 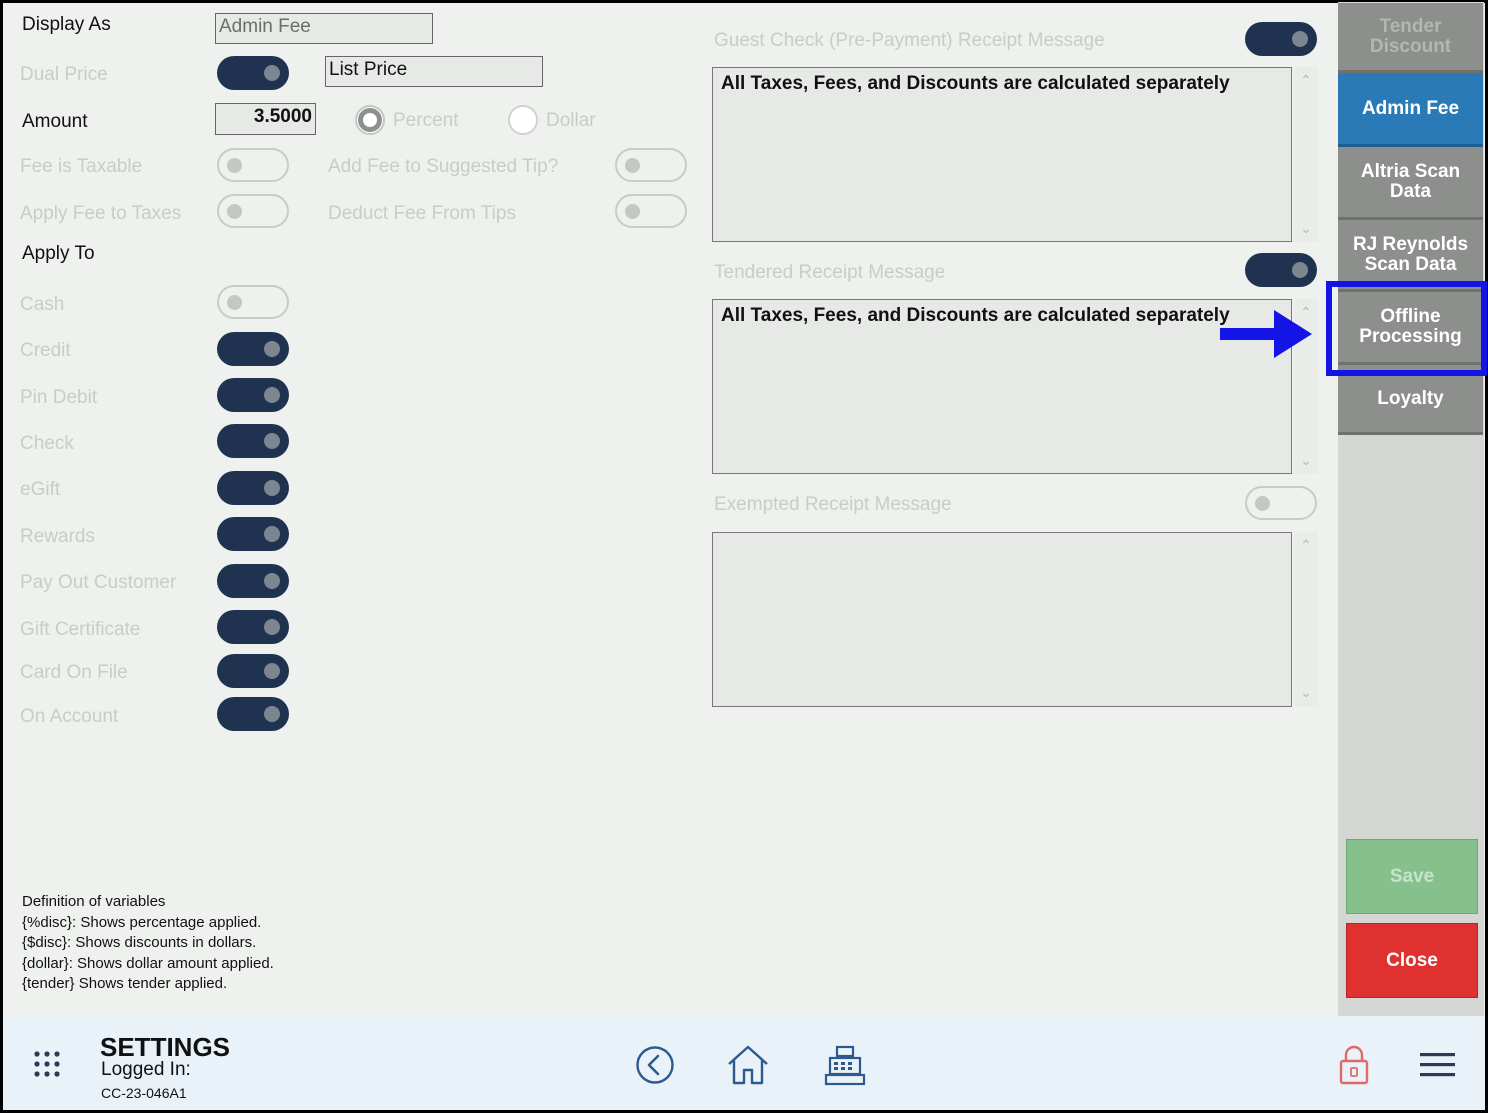 I want to click on dual-price-toggle, so click(x=253, y=73).